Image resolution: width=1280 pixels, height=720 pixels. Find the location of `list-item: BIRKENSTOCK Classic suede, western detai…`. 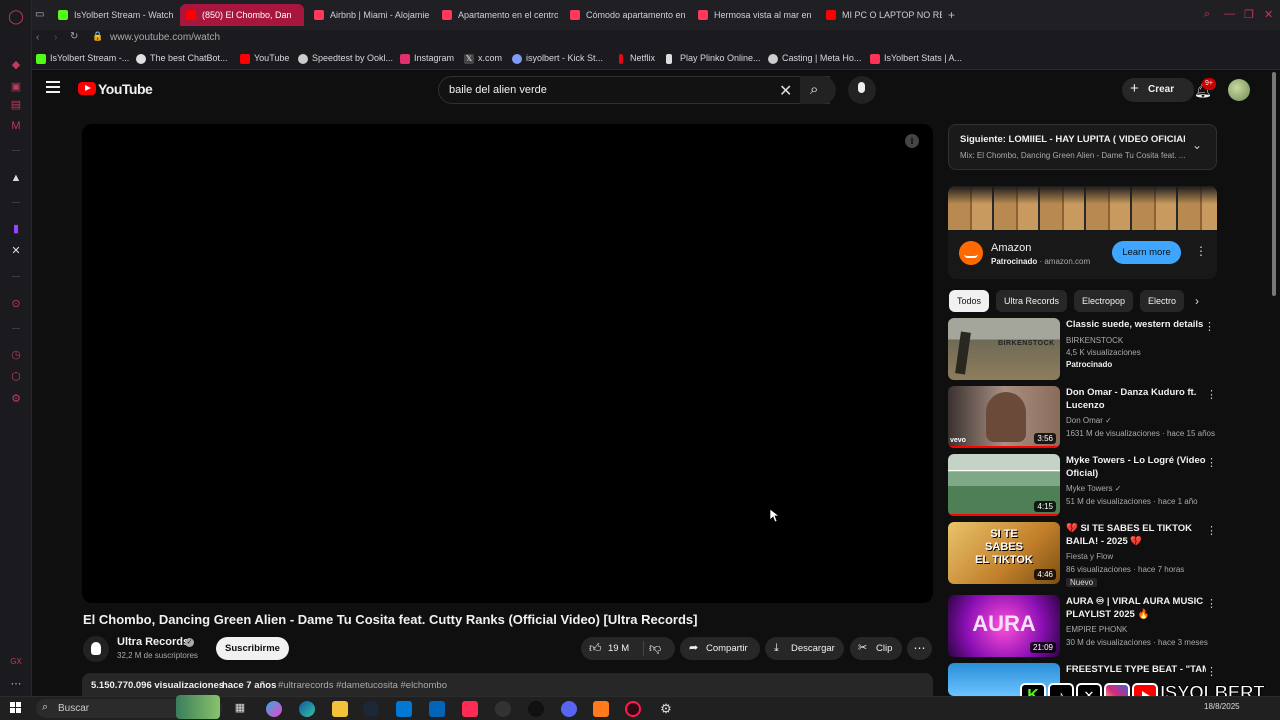

list-item: BIRKENSTOCK Classic suede, western detai… is located at coordinates (1083, 349).